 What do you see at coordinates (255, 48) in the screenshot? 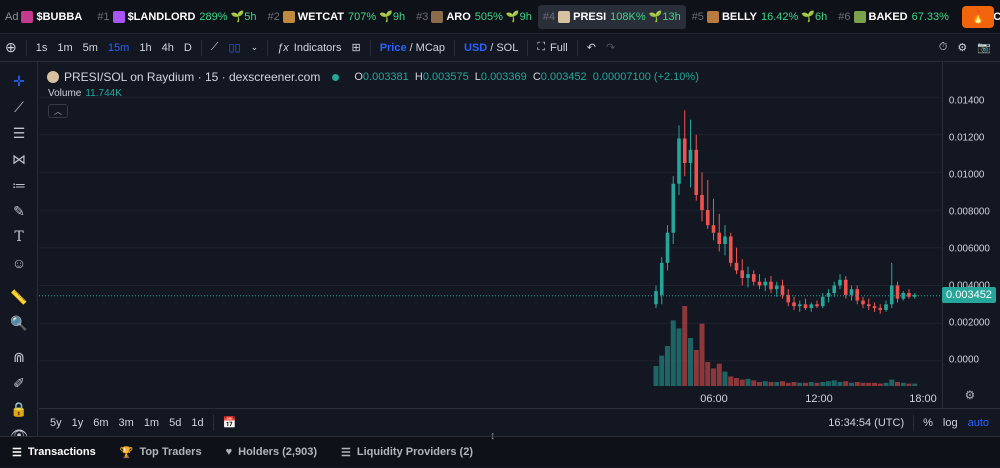
I see `chart-type-dropdown: ⌄` at bounding box center [255, 48].